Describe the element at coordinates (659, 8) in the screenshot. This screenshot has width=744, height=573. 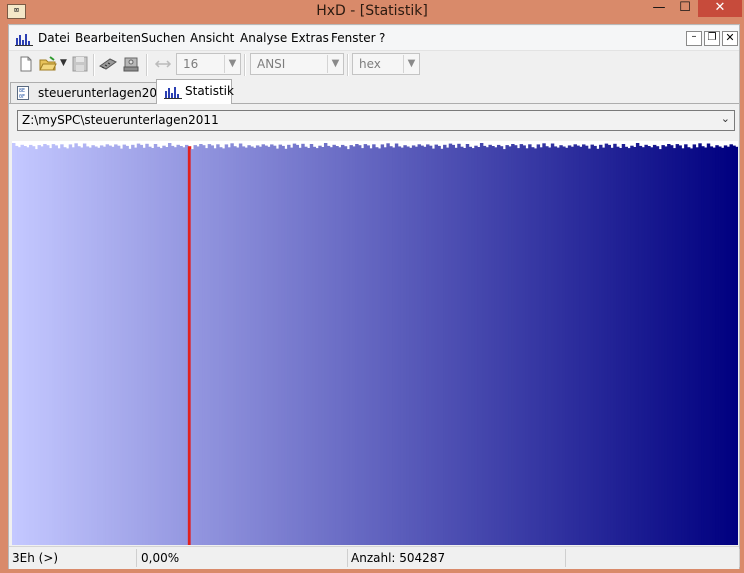
I see `minimize-button: —` at that location.